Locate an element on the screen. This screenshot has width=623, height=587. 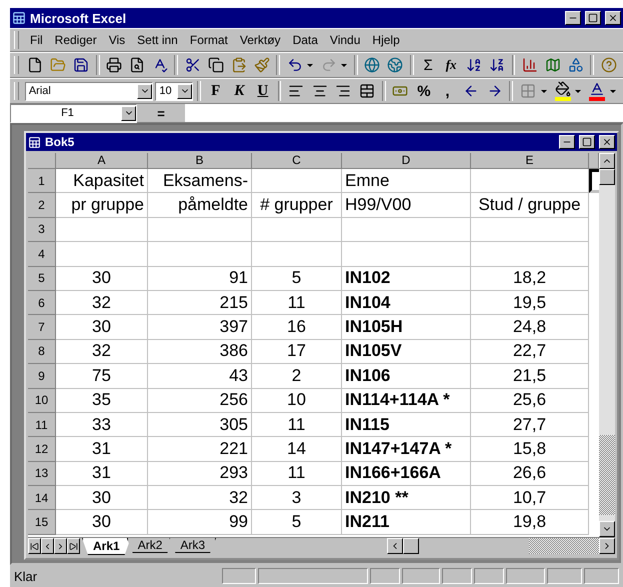
table-cell: H99/V00 is located at coordinates (406, 205).